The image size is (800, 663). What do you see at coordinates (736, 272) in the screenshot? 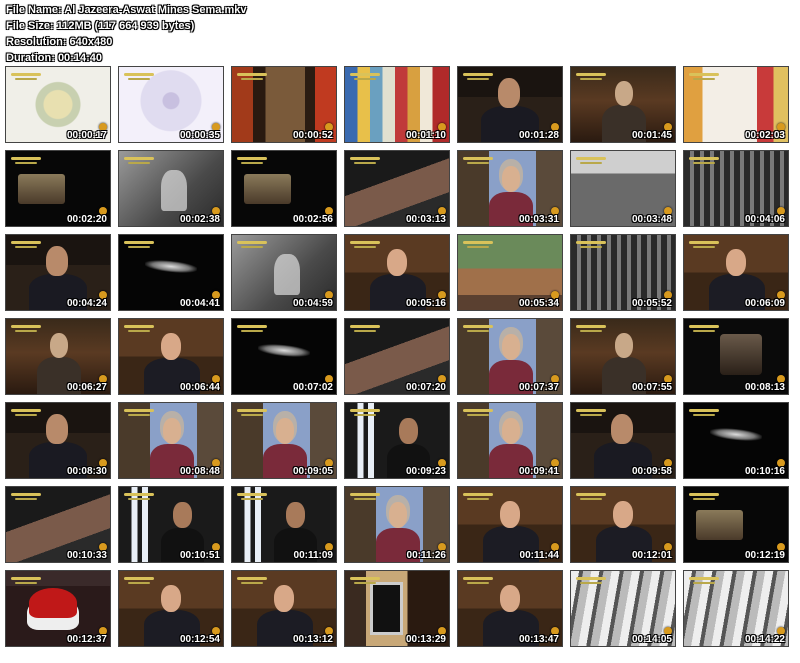
I see `video-thumbnail: 00:06:09` at bounding box center [736, 272].